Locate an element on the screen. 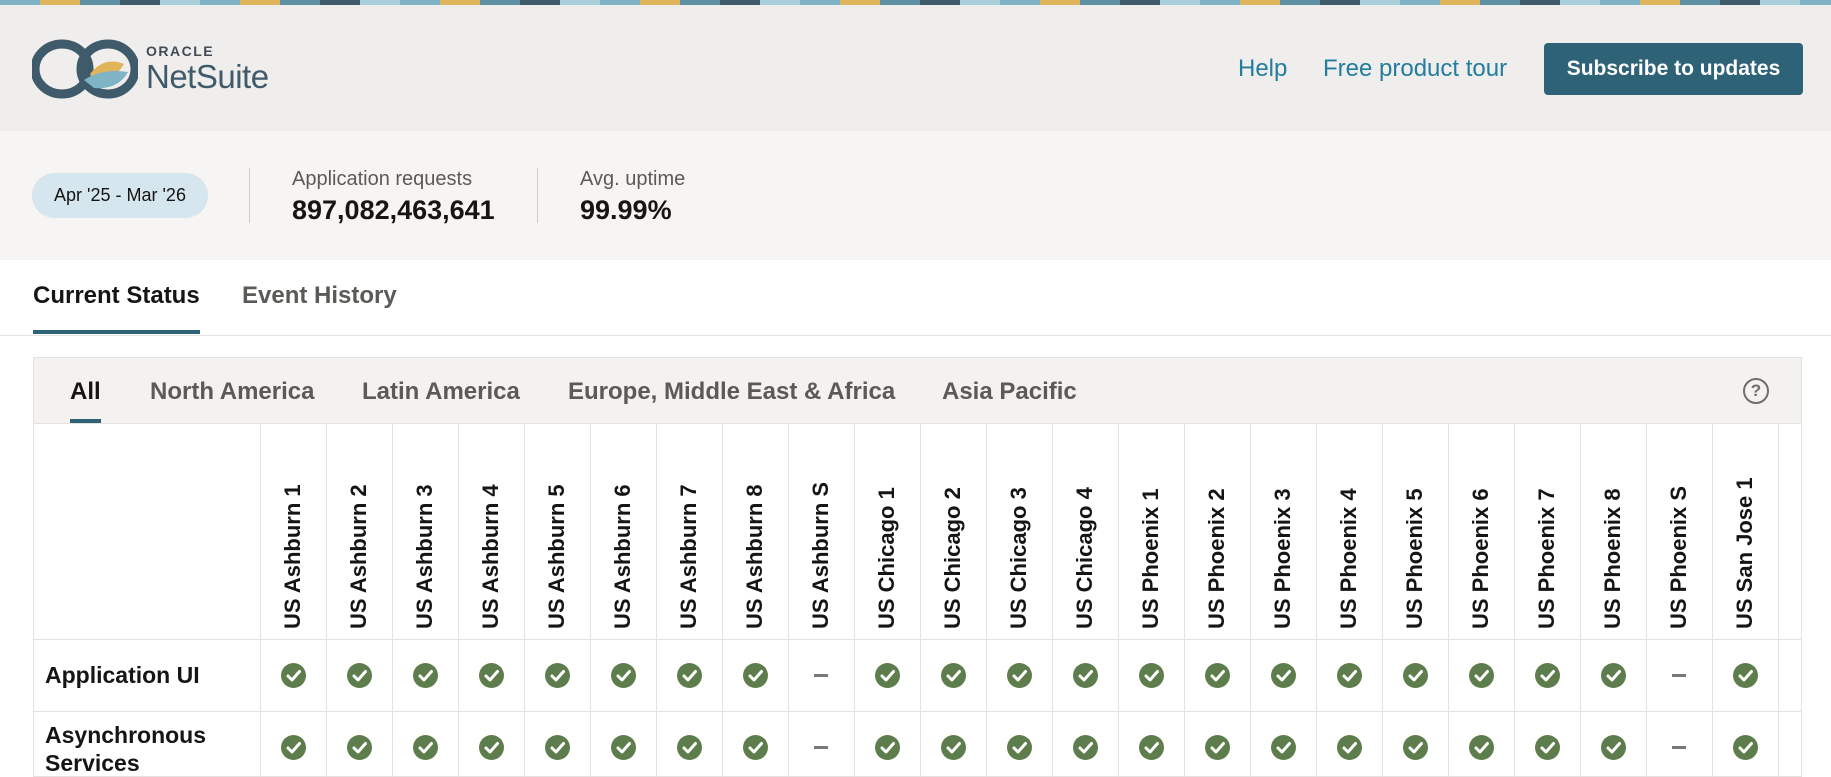 This screenshot has height=777, width=1831. application-requests-stat: Application requests 897,082,463,641 is located at coordinates (393, 197).